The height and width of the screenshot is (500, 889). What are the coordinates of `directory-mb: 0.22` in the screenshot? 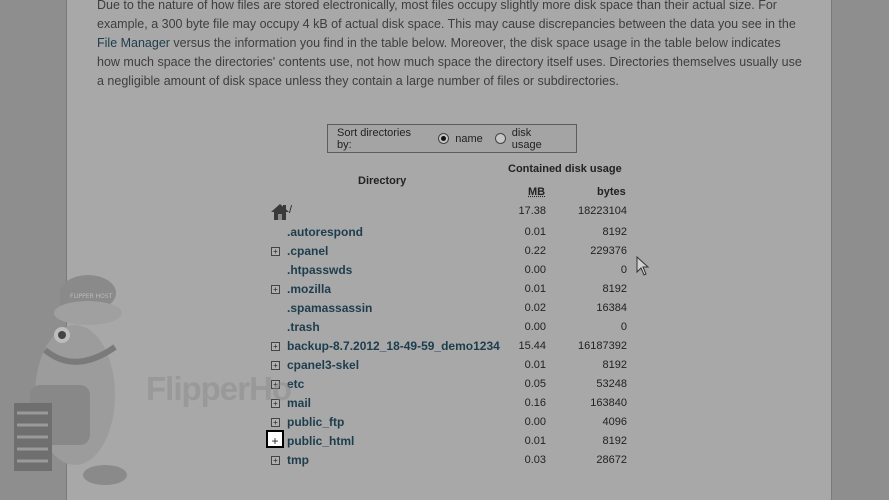 It's located at (535, 251).